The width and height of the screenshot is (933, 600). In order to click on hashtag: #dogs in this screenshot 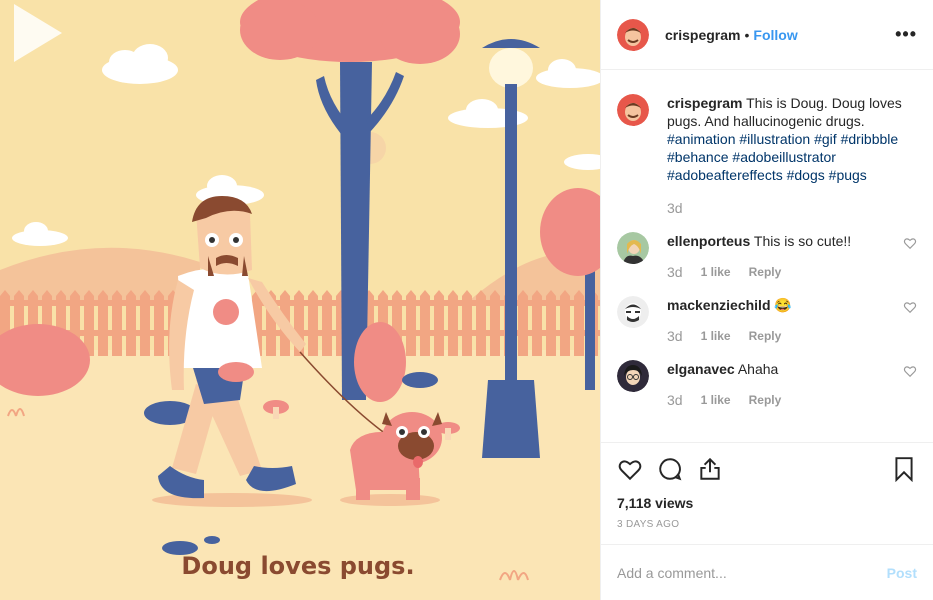, I will do `click(806, 175)`.